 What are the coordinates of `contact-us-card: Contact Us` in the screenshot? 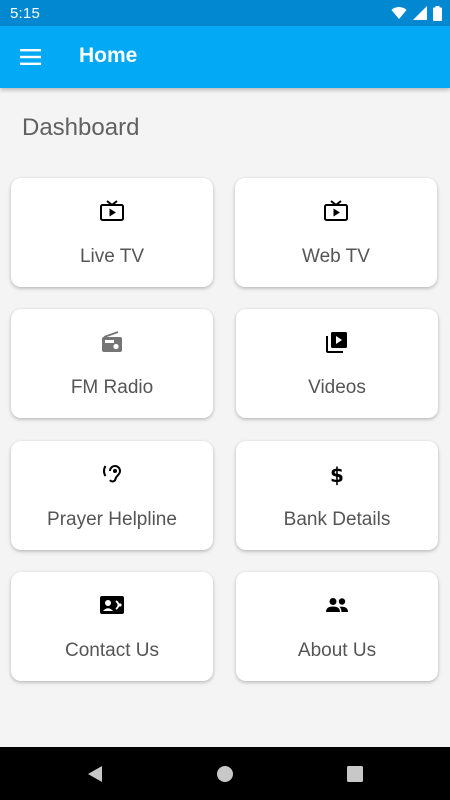 It's located at (112, 626).